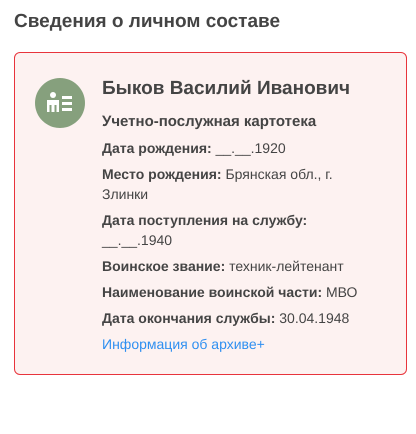  What do you see at coordinates (239, 148) in the screenshot?
I see `record-field: Дата рождения: __.__.1920` at bounding box center [239, 148].